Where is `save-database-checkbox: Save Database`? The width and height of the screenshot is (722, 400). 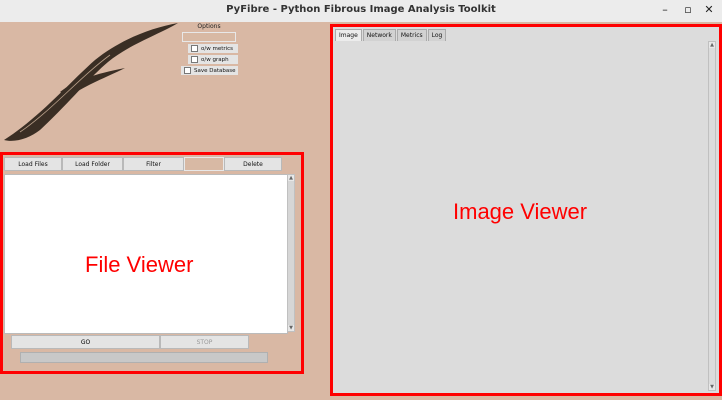
save-database-checkbox: Save Database is located at coordinates (209, 70).